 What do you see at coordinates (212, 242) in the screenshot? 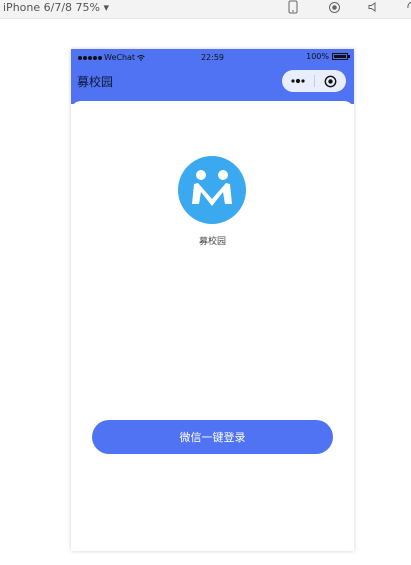
I see `app-name: 募校园` at bounding box center [212, 242].